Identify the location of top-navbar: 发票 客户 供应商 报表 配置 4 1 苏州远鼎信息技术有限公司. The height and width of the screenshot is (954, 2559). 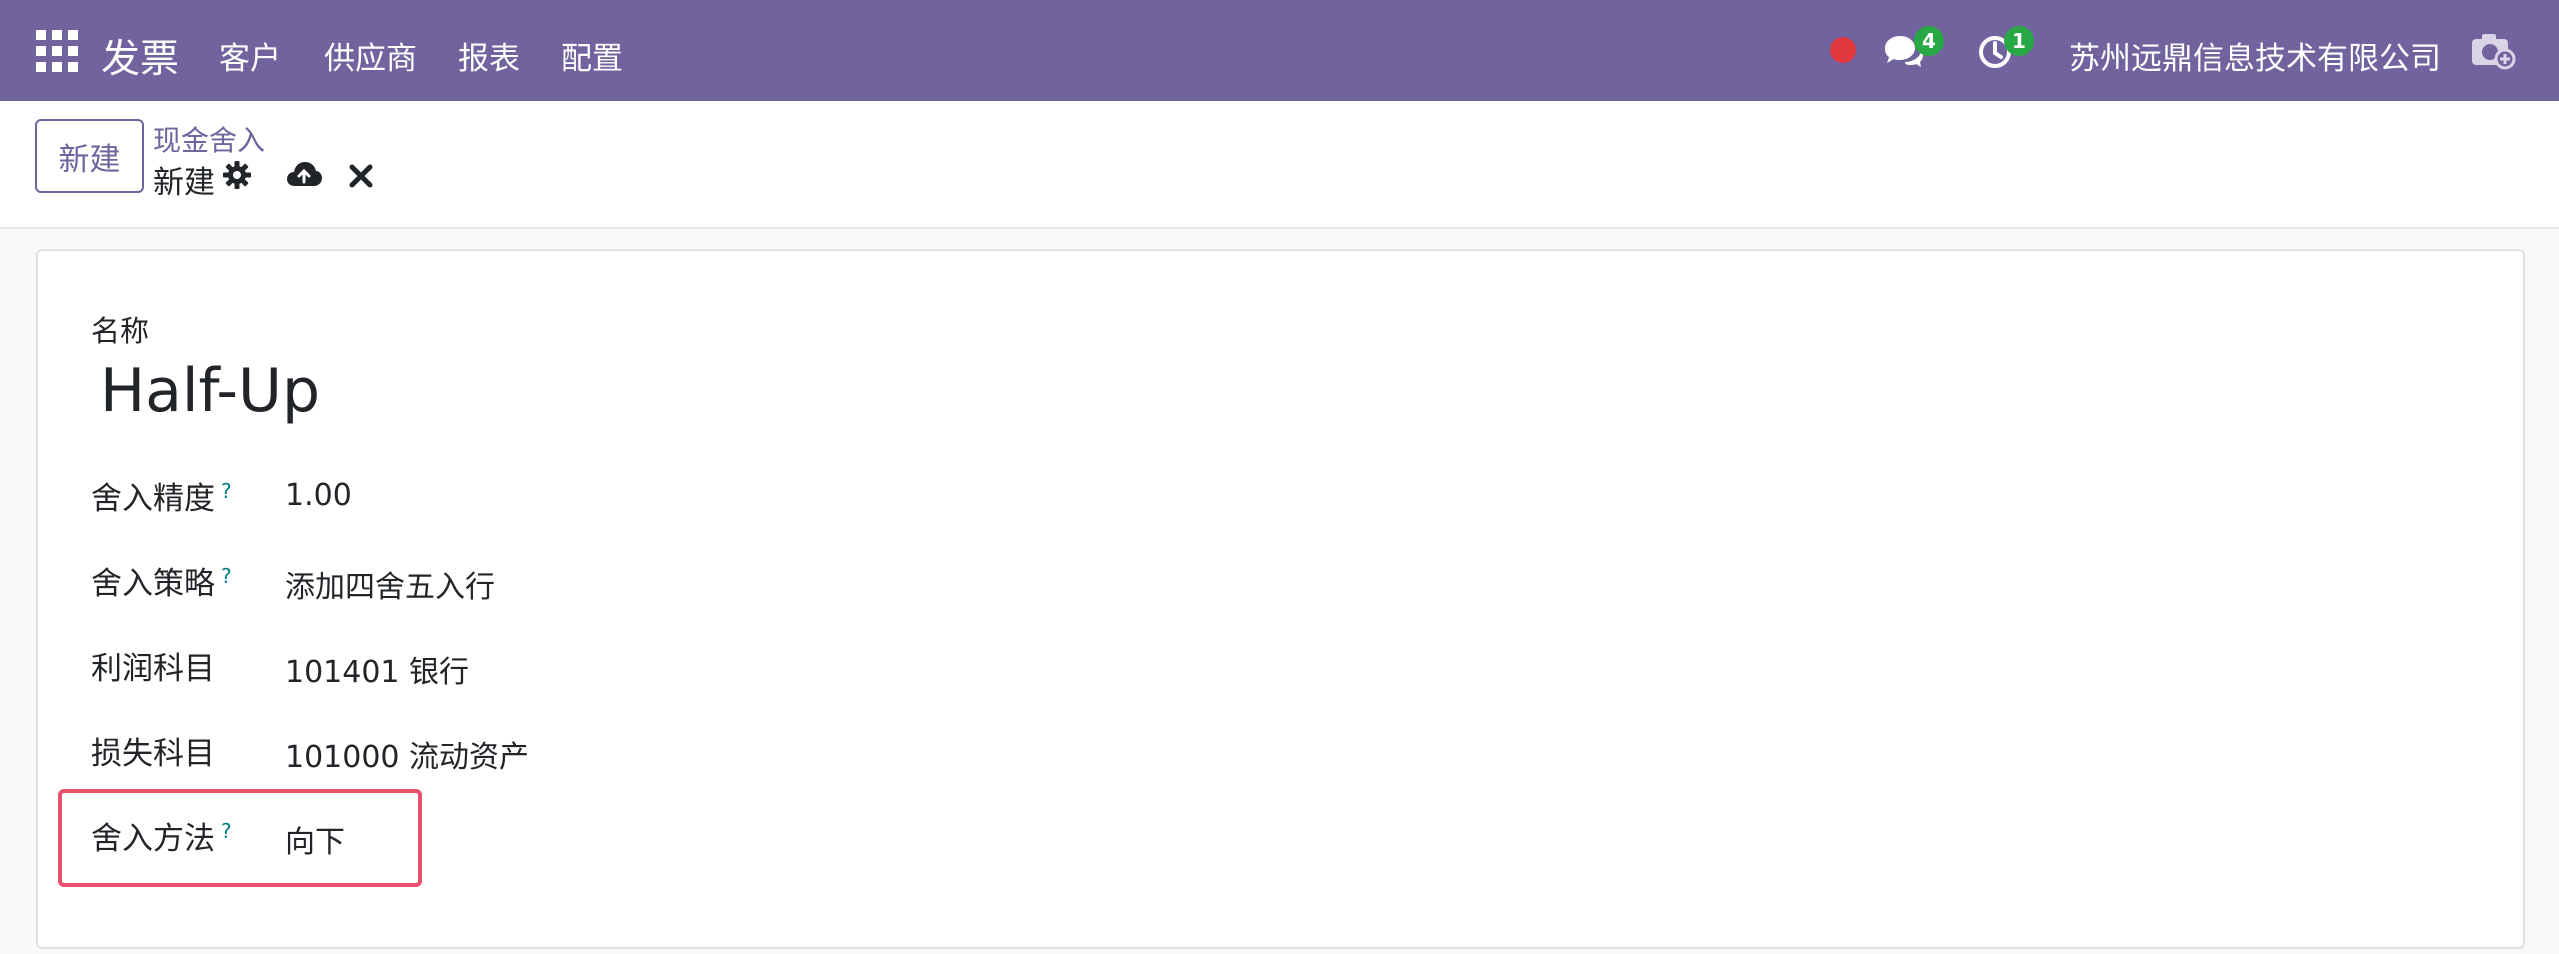
(1279, 50).